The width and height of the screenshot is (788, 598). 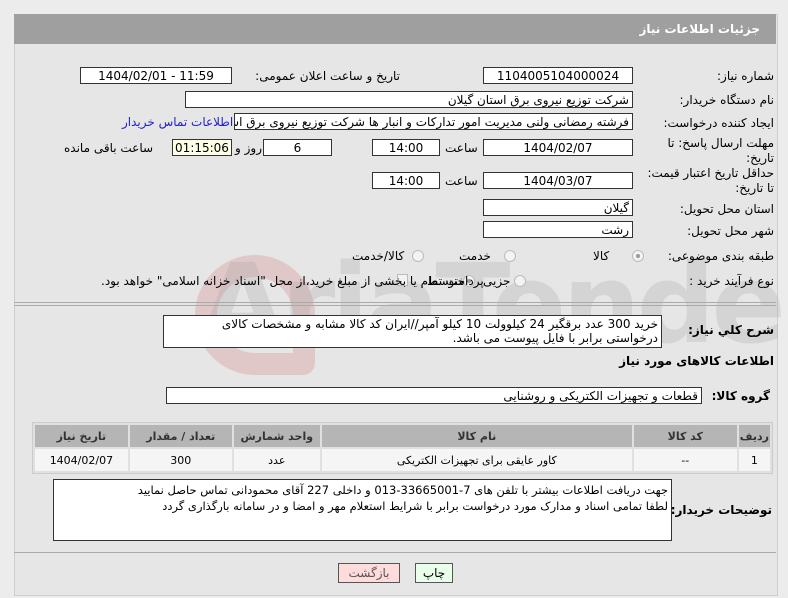 I want to click on remaining-label: ساعت باقی مانده, so click(x=109, y=148).